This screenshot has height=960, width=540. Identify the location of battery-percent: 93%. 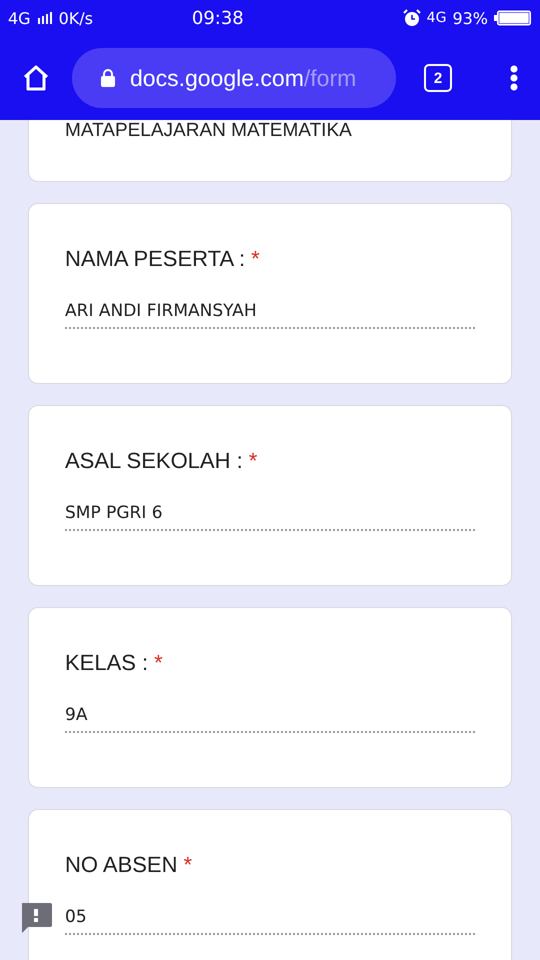
(470, 18).